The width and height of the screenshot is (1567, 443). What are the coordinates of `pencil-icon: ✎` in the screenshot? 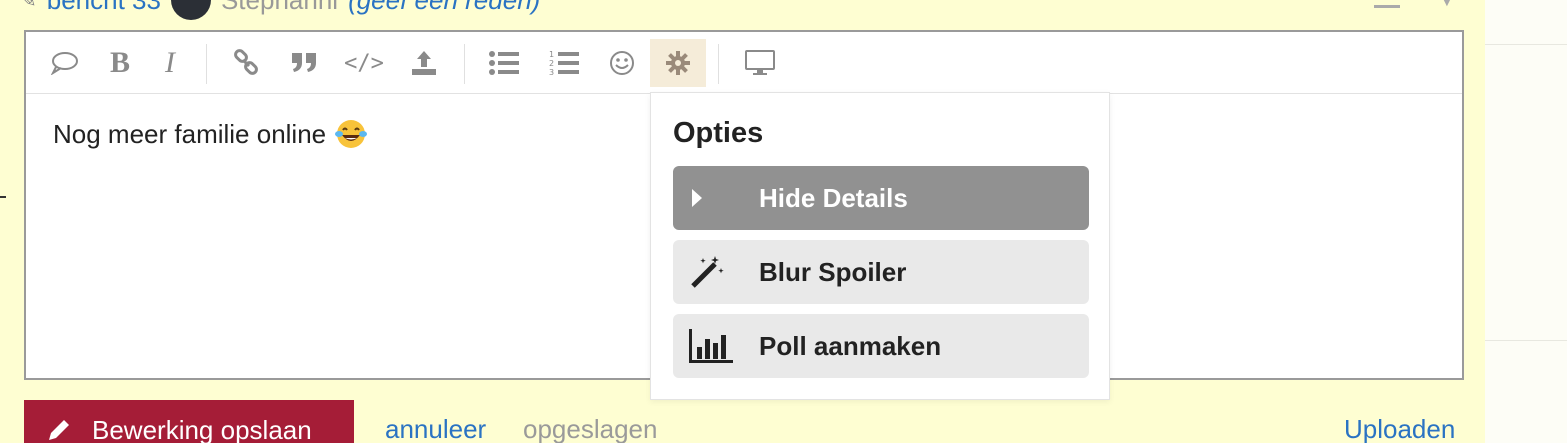 It's located at (28, 6).